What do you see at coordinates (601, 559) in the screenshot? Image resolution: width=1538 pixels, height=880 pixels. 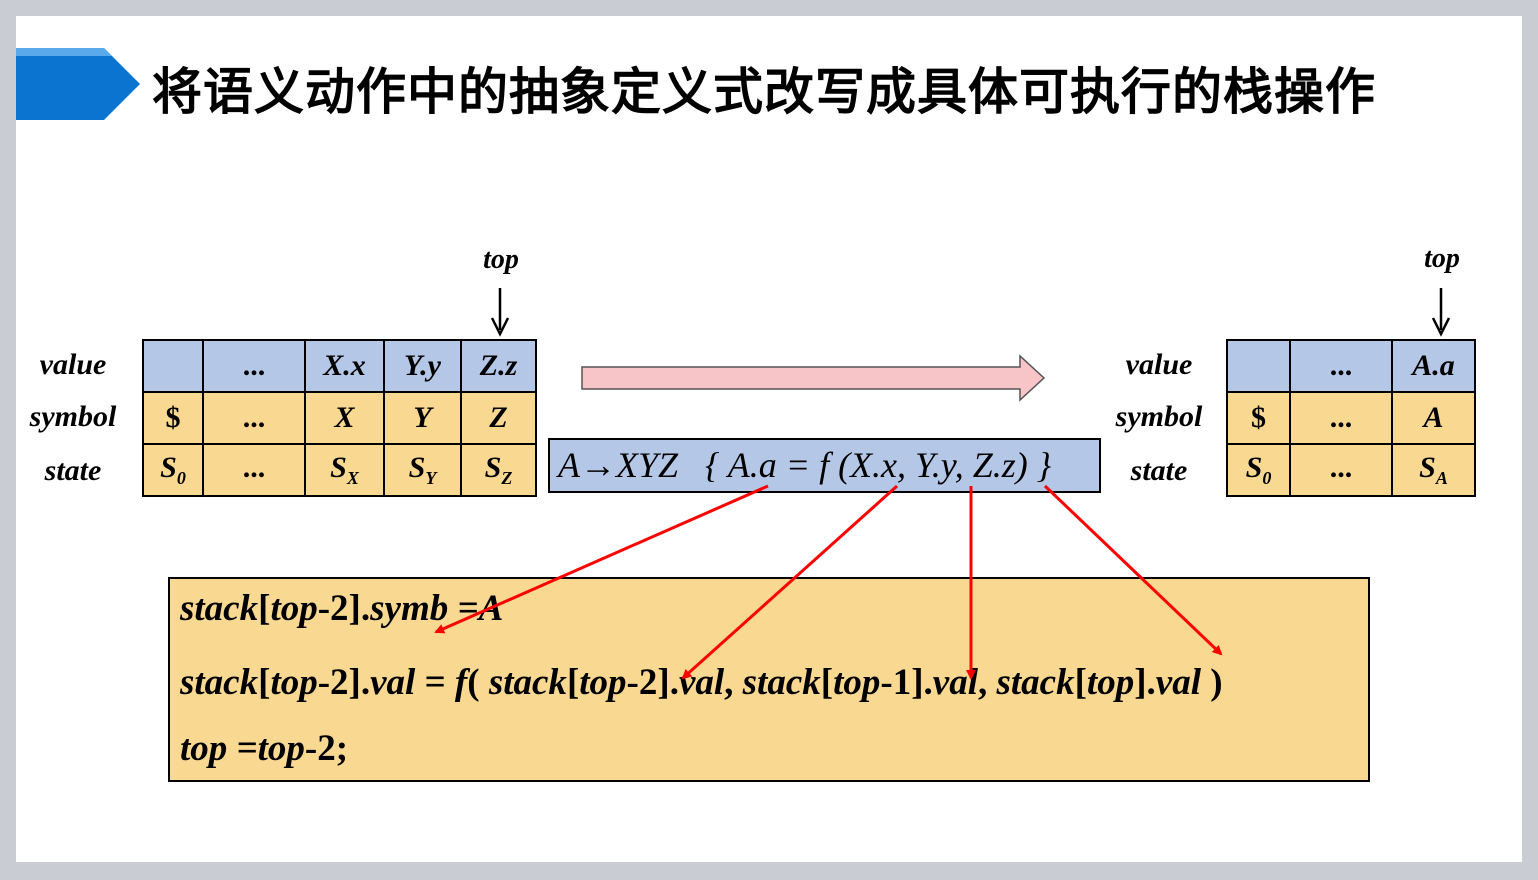 I see `map-arrow-a` at bounding box center [601, 559].